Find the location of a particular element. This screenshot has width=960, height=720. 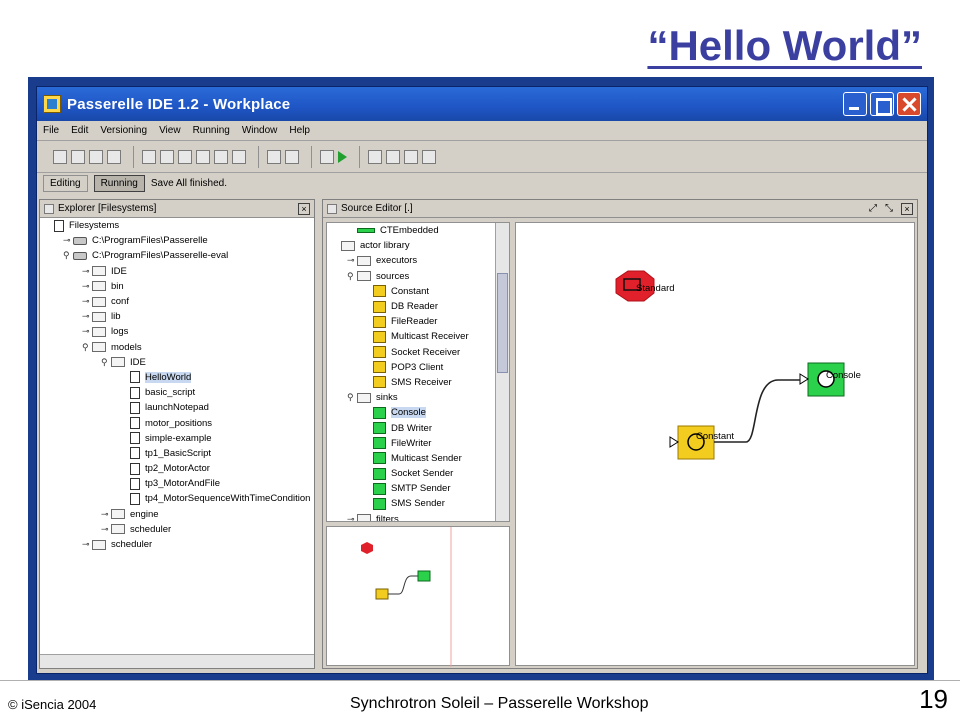

menu-versioning: Versioning is located at coordinates (123, 130).